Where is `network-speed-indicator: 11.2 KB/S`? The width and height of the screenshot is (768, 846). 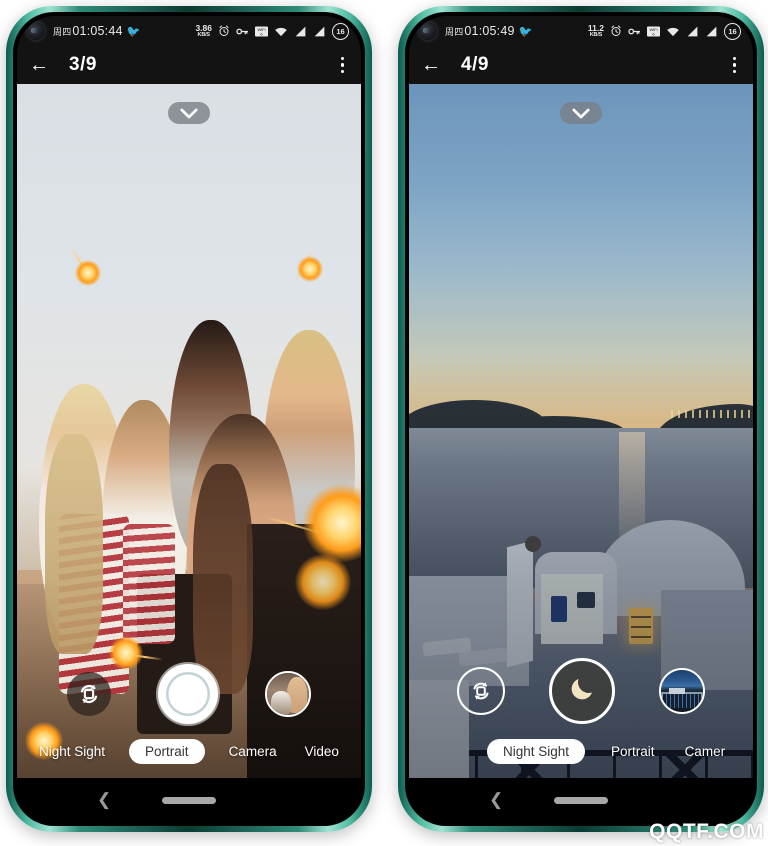 network-speed-indicator: 11.2 KB/S is located at coordinates (596, 31).